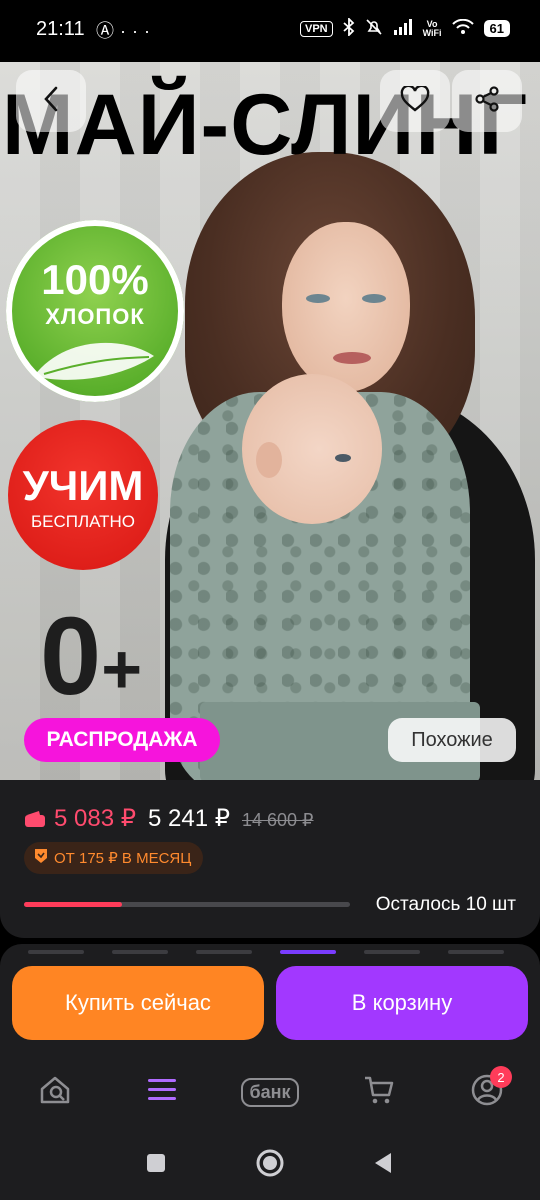 This screenshot has width=540, height=1200. I want to click on vowifi-bottom: WiFi, so click(432, 32).